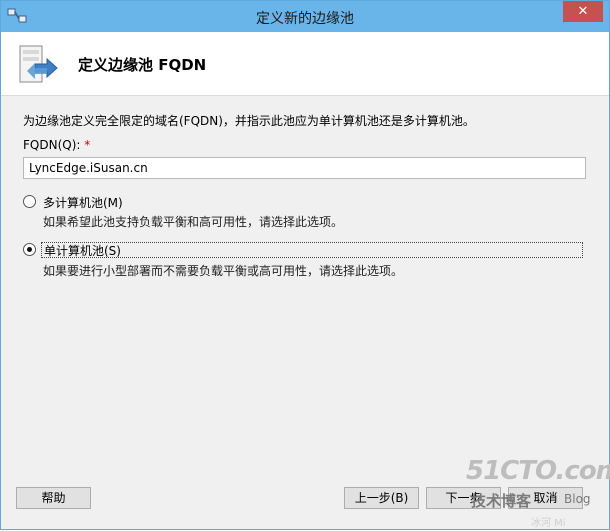 The height and width of the screenshot is (531, 610). I want to click on radio-multi-computer, so click(29, 201).